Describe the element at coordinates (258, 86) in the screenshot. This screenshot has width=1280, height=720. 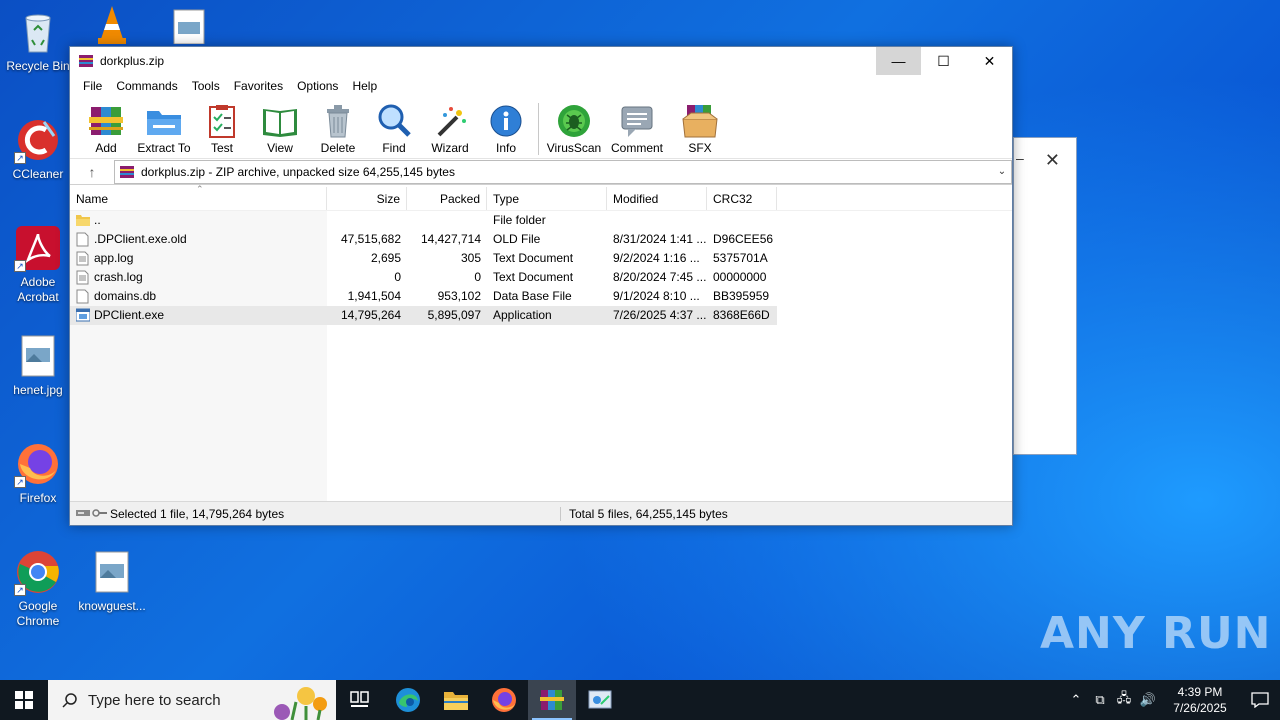
I see `menu-favorites: Favorites` at that location.